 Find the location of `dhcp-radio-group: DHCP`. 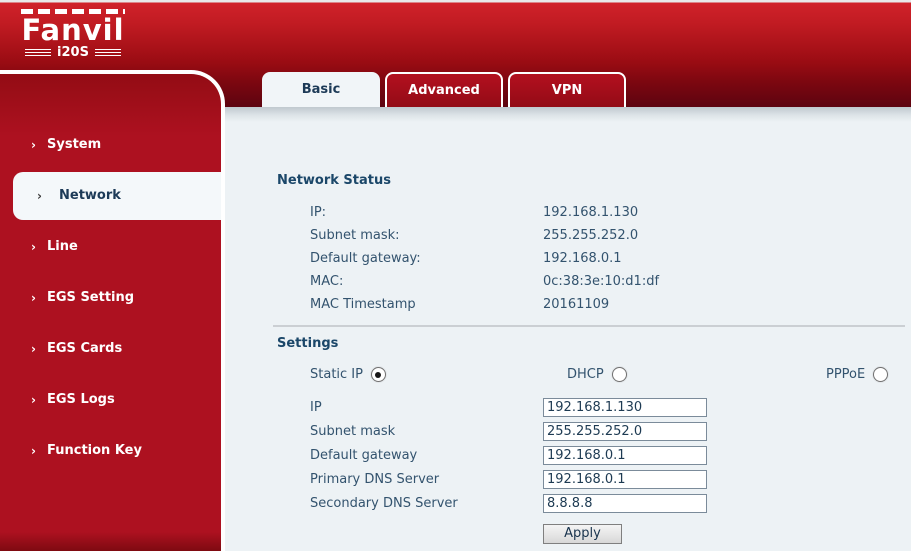

dhcp-radio-group: DHCP is located at coordinates (597, 374).